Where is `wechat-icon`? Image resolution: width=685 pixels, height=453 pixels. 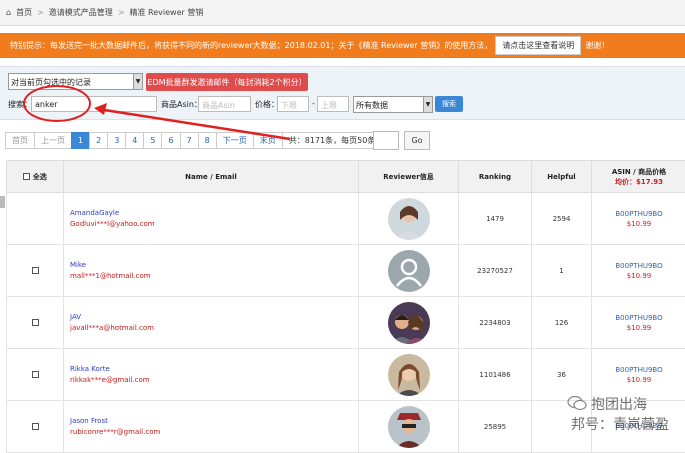 wechat-icon is located at coordinates (577, 403).